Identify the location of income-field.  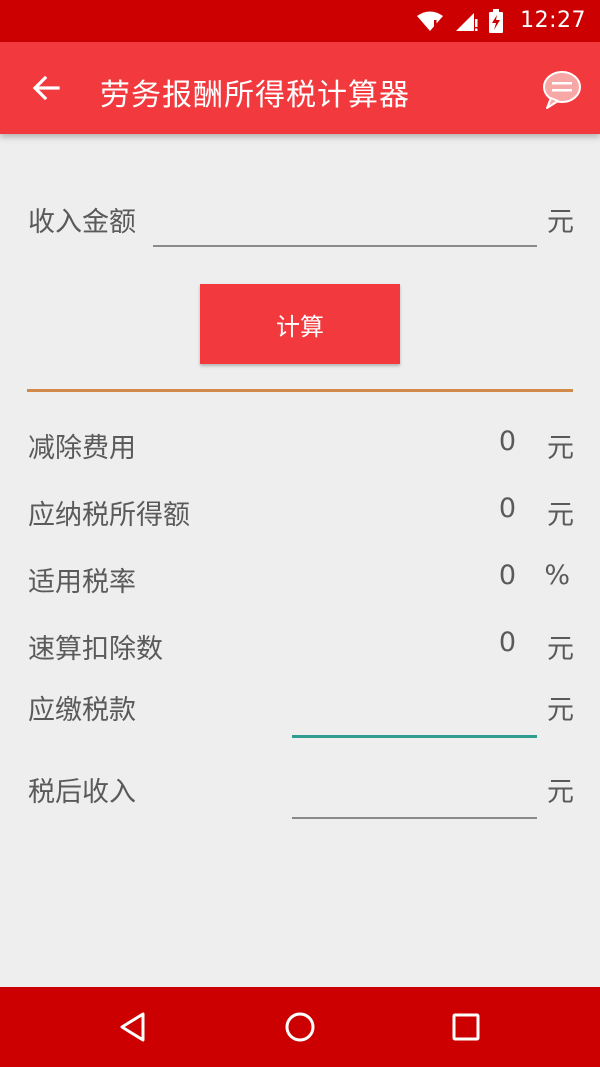
(345, 225).